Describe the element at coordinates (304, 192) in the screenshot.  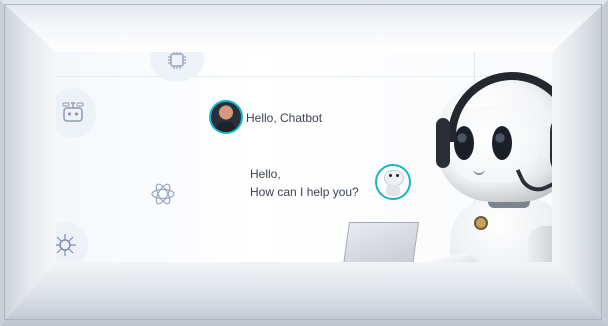
I see `bot-message-line-2: How can I help you?` at that location.